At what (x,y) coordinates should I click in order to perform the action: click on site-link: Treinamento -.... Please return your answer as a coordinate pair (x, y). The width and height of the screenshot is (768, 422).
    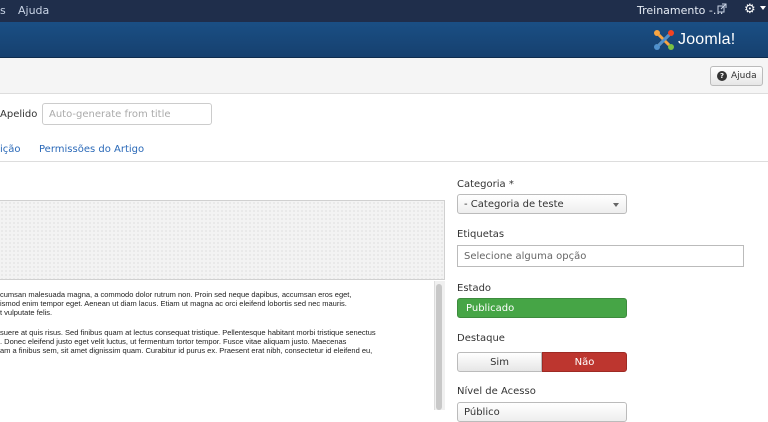
    Looking at the image, I should click on (680, 10).